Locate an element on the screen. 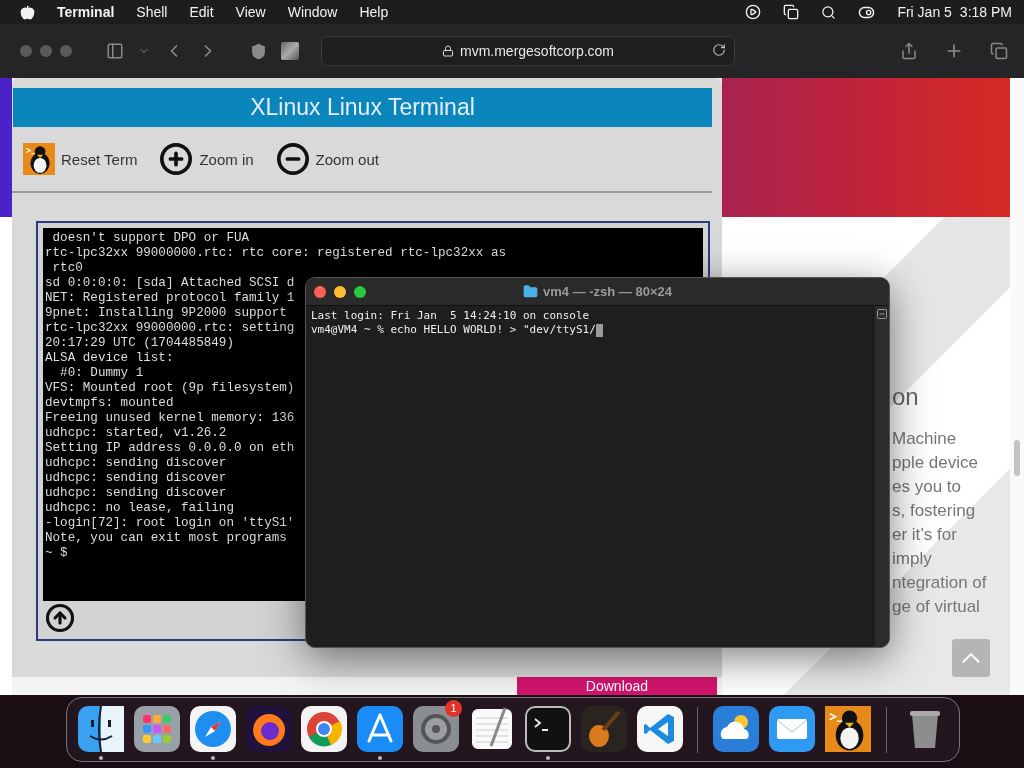  face-icon is located at coordinates (100, 728).